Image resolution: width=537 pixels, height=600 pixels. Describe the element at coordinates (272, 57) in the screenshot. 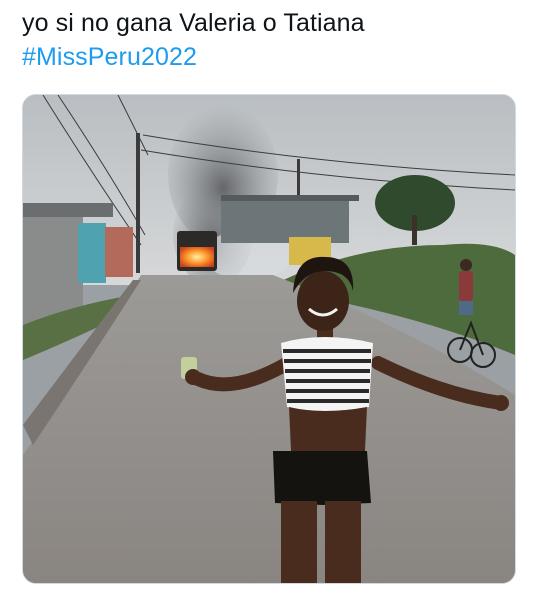

I see `hashtag-link: #MissPeru2022` at that location.